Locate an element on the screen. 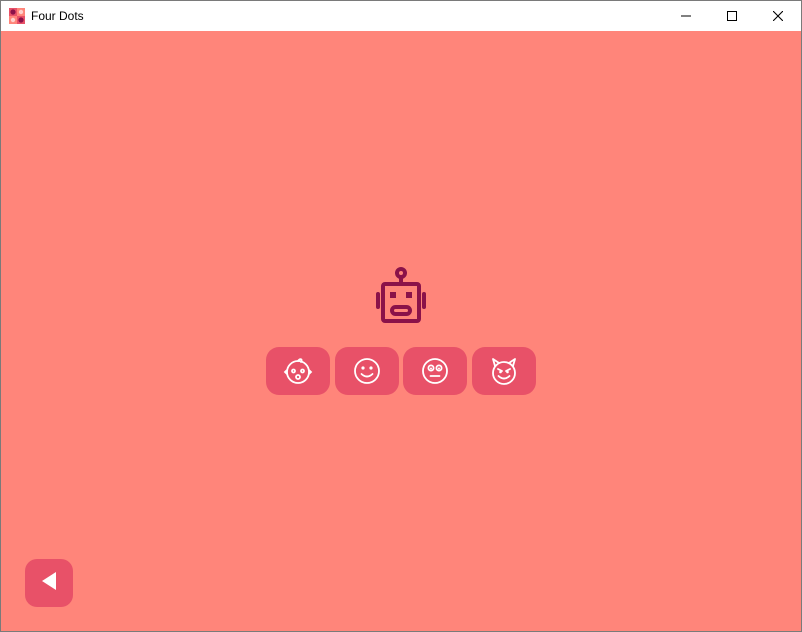  difficulty-worried-button is located at coordinates (435, 371).